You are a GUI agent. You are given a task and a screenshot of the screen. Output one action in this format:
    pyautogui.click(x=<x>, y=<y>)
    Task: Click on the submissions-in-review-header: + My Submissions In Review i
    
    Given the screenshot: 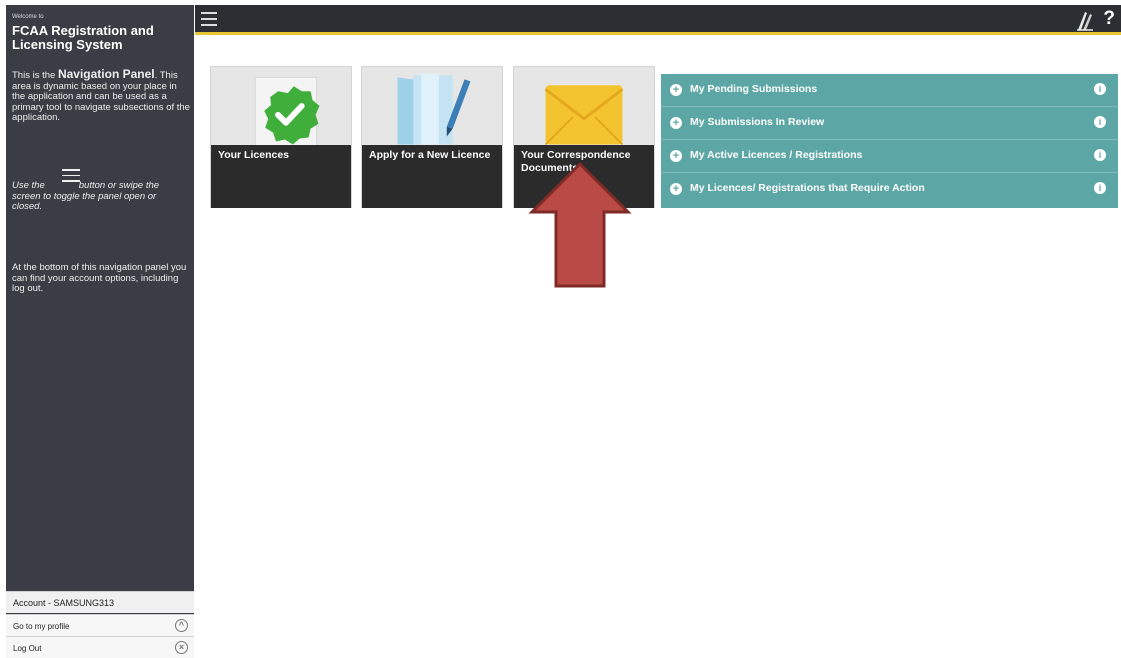 What is the action you would take?
    pyautogui.click(x=889, y=123)
    